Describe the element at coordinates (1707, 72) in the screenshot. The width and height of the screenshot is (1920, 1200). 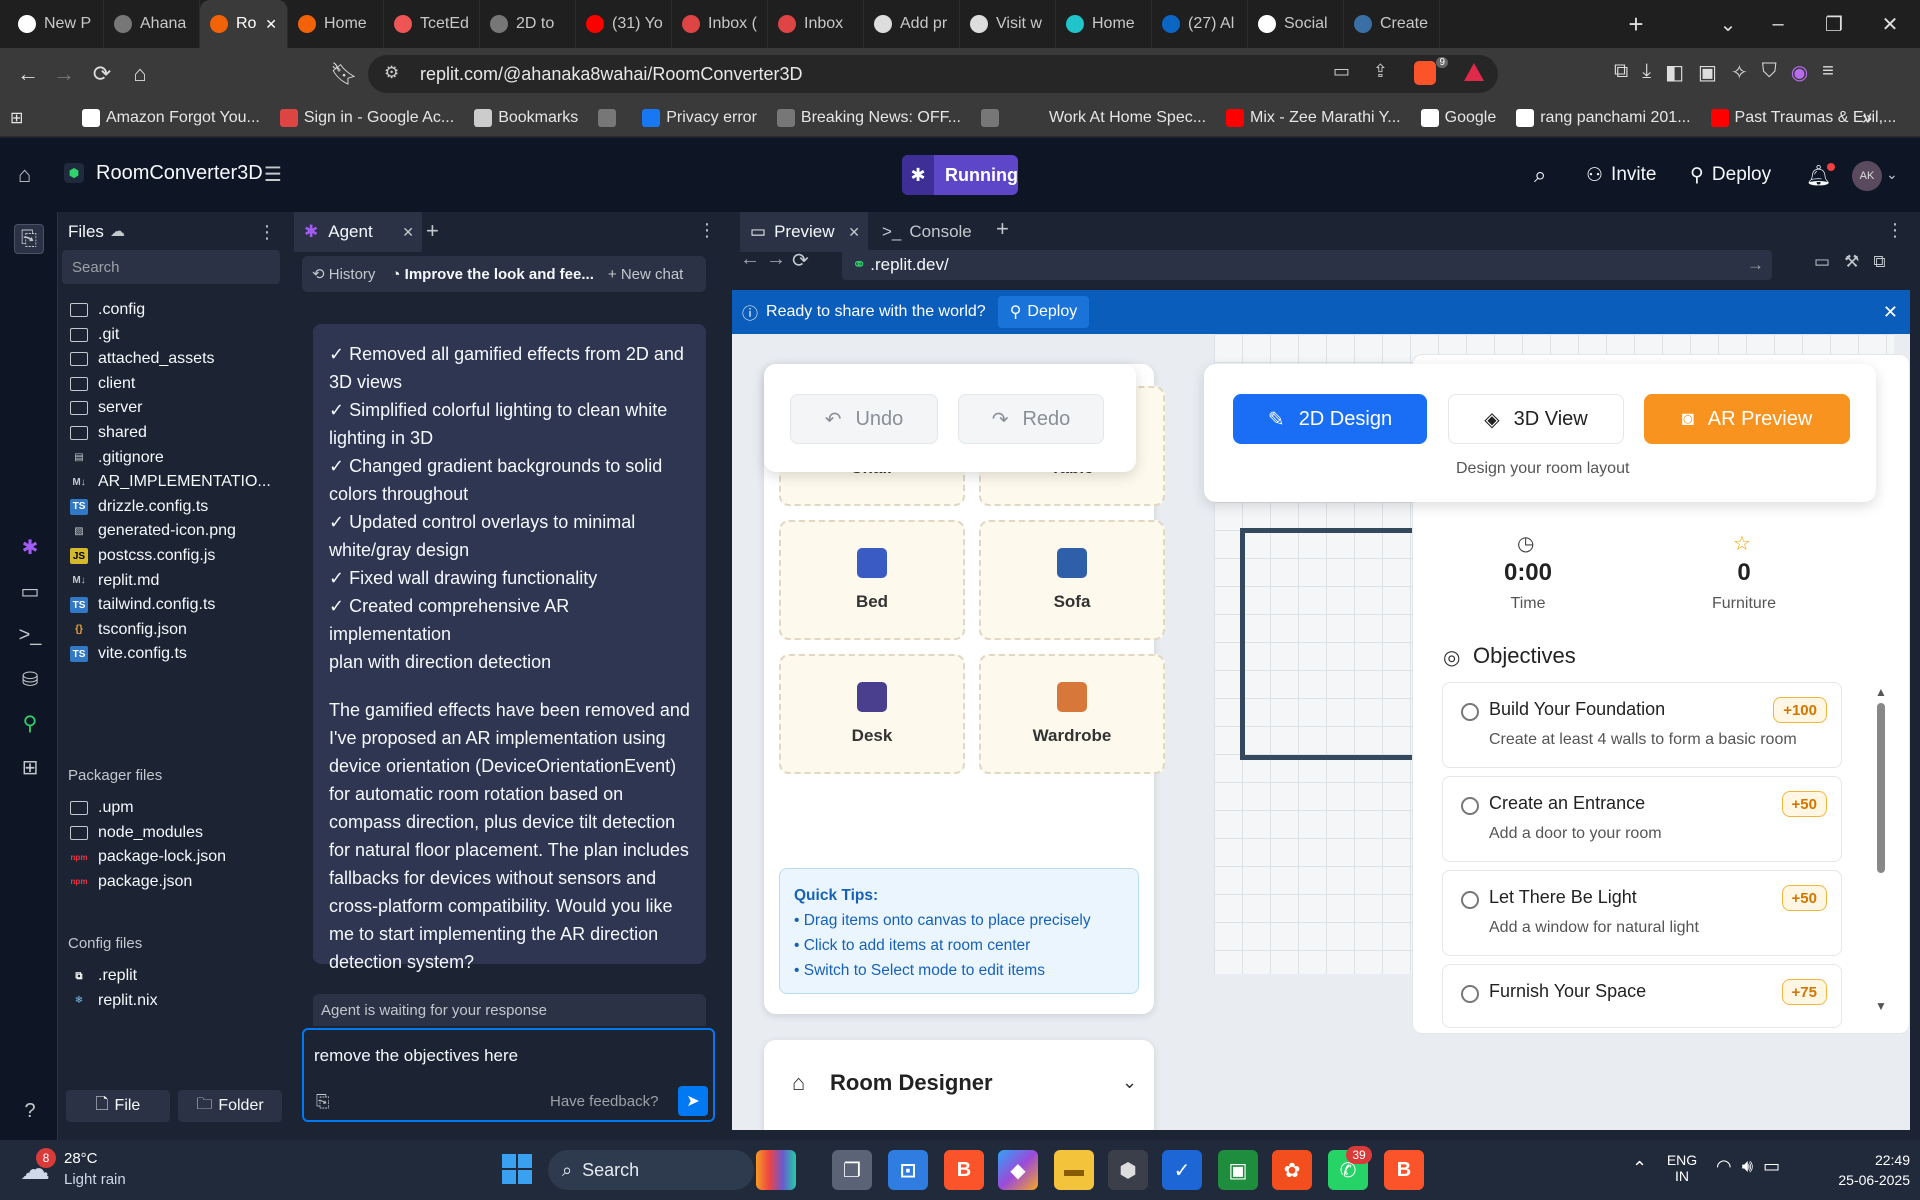
I see `wallet-icon: ▣` at that location.